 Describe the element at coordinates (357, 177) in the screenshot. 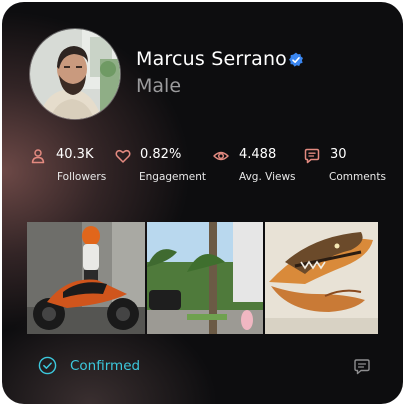

I see `stat-comments-label: Comments` at that location.